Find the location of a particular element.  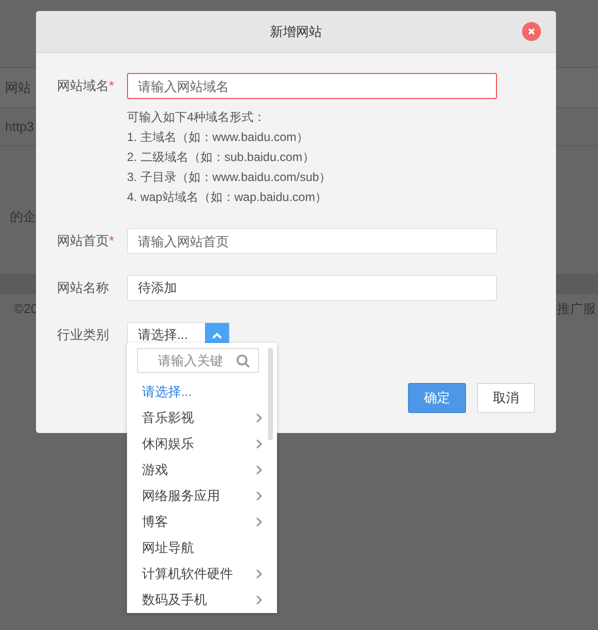

dropdown-option: 休闲娱乐 is located at coordinates (202, 444).